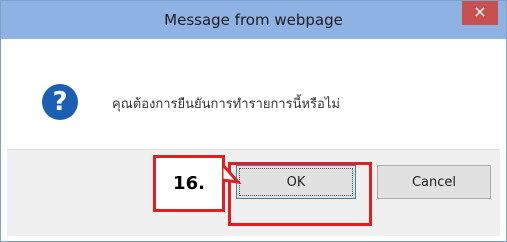 The width and height of the screenshot is (507, 242). Describe the element at coordinates (300, 194) in the screenshot. I see `highlight-box` at that location.